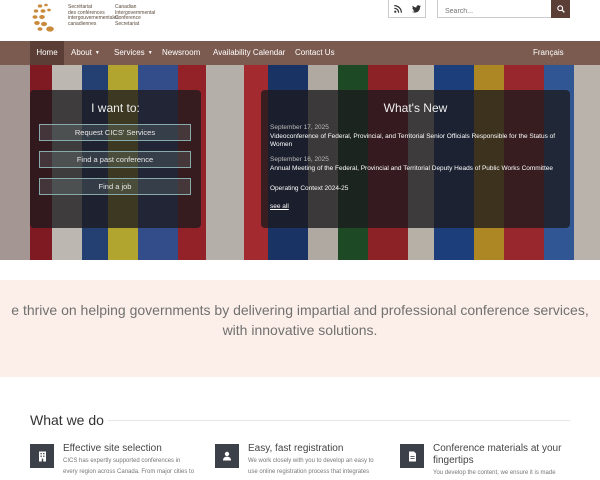  What do you see at coordinates (299, 127) in the screenshot?
I see `news-date: September 17, 2025` at bounding box center [299, 127].